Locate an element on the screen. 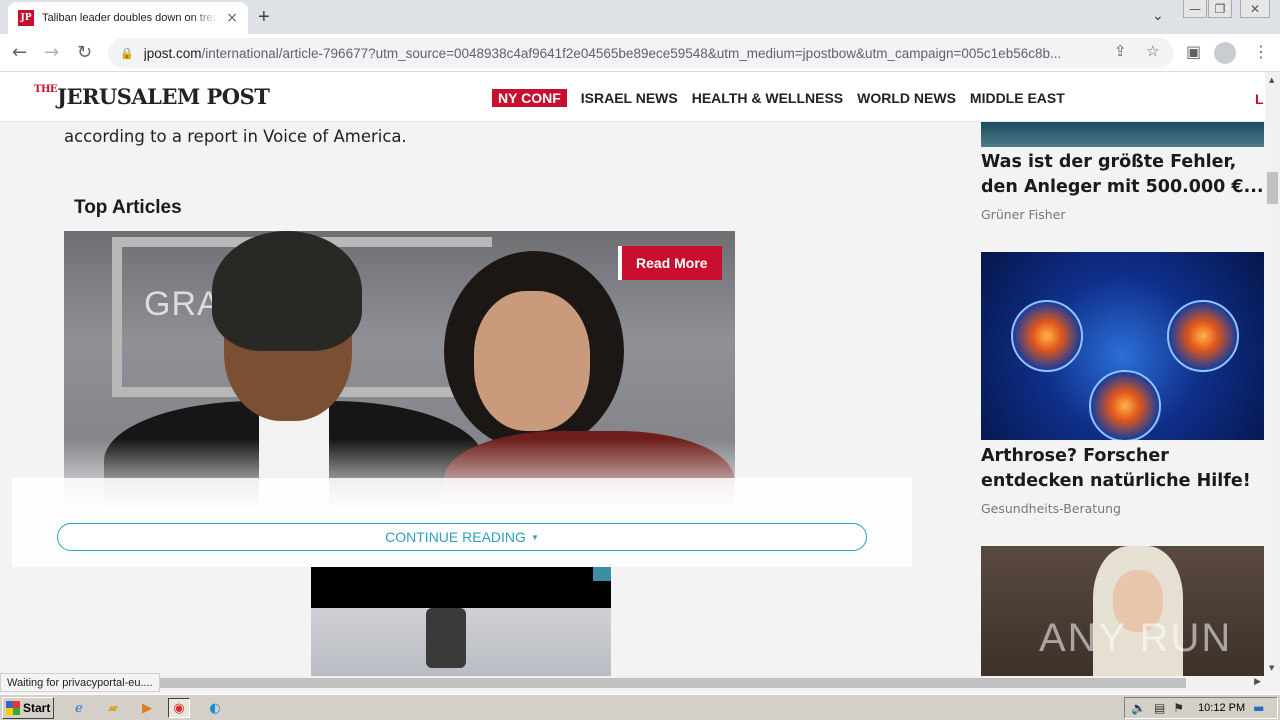 The width and height of the screenshot is (1280, 720). nav-item-israel-news: ISRAEL NEWS is located at coordinates (629, 98).